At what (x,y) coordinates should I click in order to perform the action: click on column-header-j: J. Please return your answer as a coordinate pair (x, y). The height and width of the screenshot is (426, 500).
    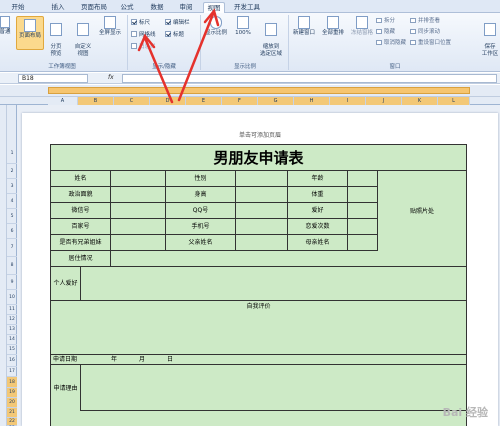
    Looking at the image, I should click on (384, 101).